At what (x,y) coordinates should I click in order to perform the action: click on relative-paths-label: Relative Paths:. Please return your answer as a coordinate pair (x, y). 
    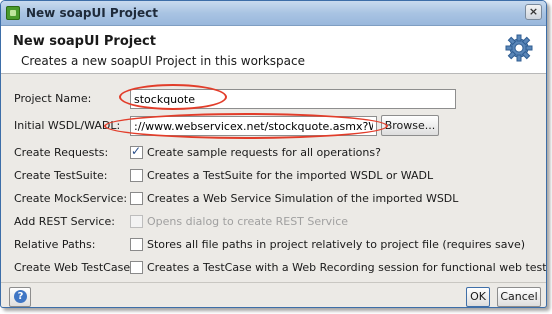
    Looking at the image, I should click on (55, 244).